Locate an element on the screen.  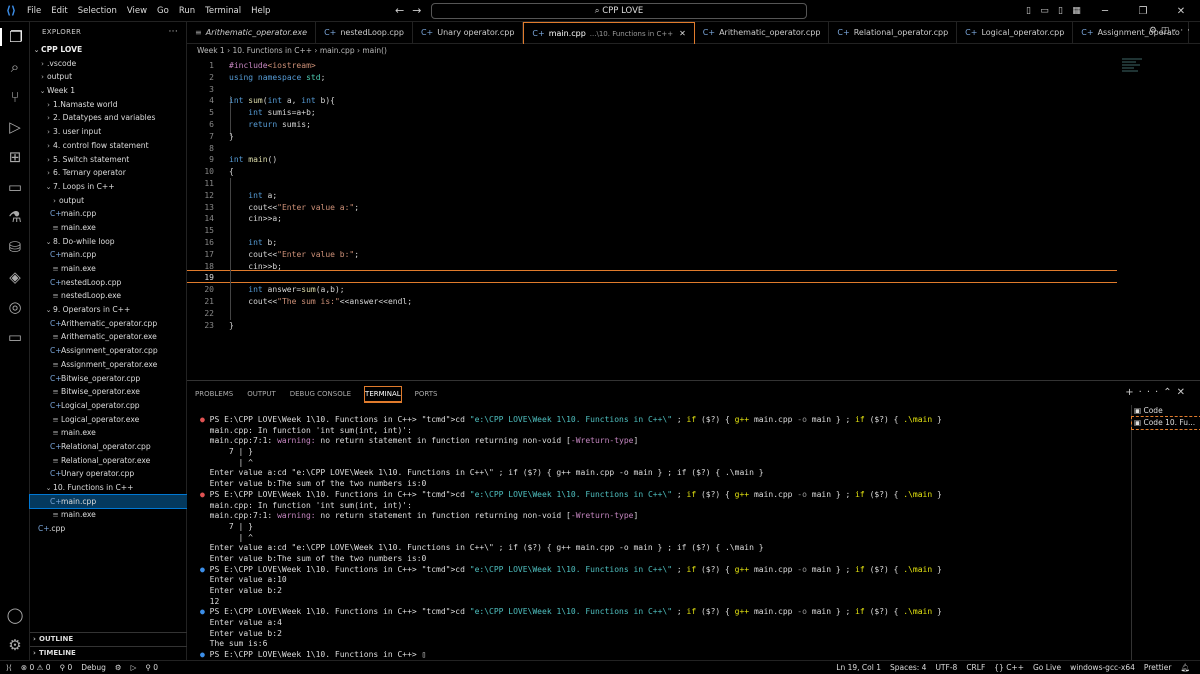
panel-tab-output: OUTPUT is located at coordinates (261, 394).